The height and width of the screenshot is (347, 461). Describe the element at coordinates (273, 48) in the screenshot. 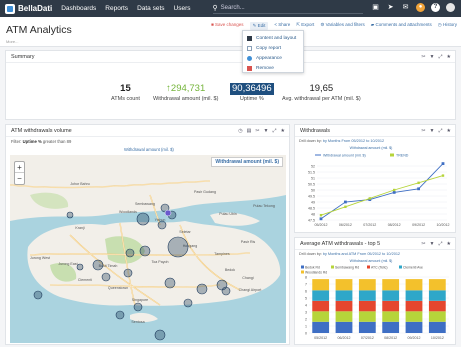

I see `menu-item-copy-report: Copy report` at that location.